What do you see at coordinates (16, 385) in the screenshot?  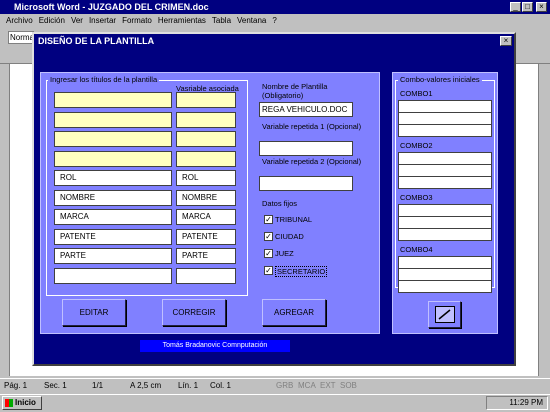 I see `status-page: Pág. 1` at bounding box center [16, 385].